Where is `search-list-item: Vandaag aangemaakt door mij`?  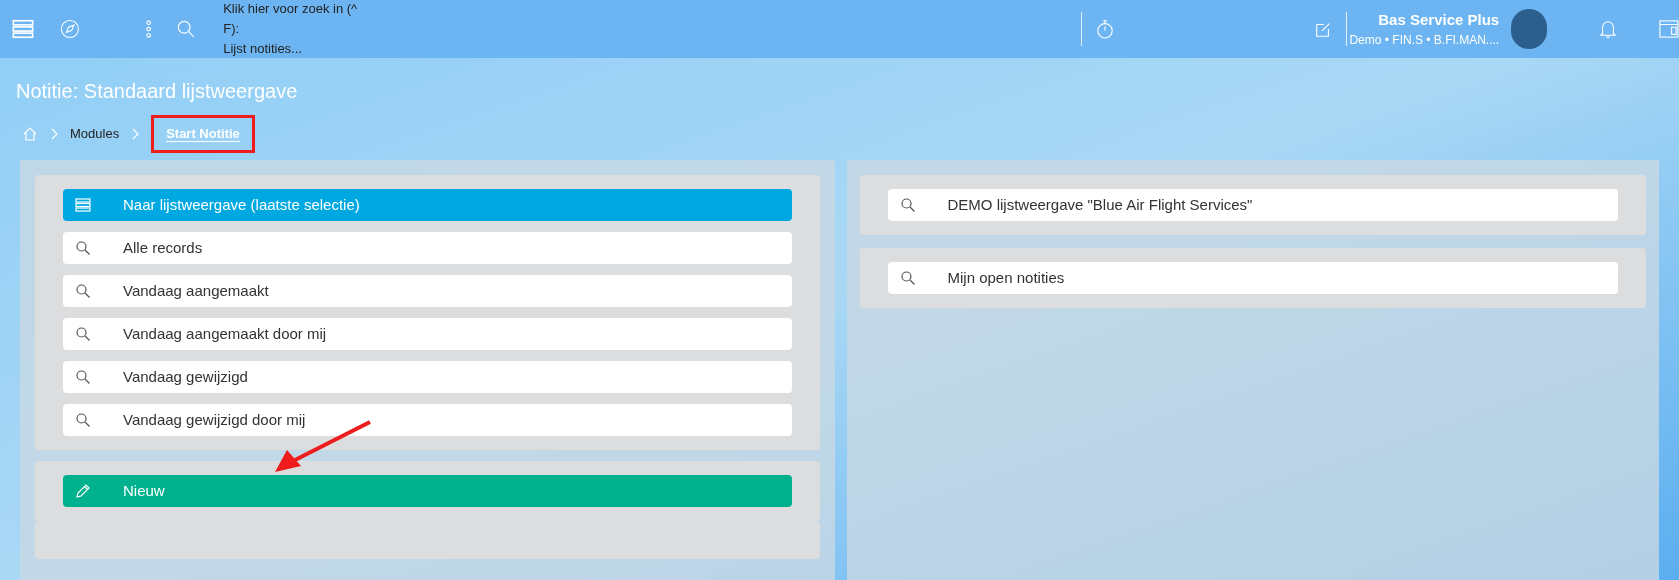
search-list-item: Vandaag aangemaakt door mij is located at coordinates (427, 334).